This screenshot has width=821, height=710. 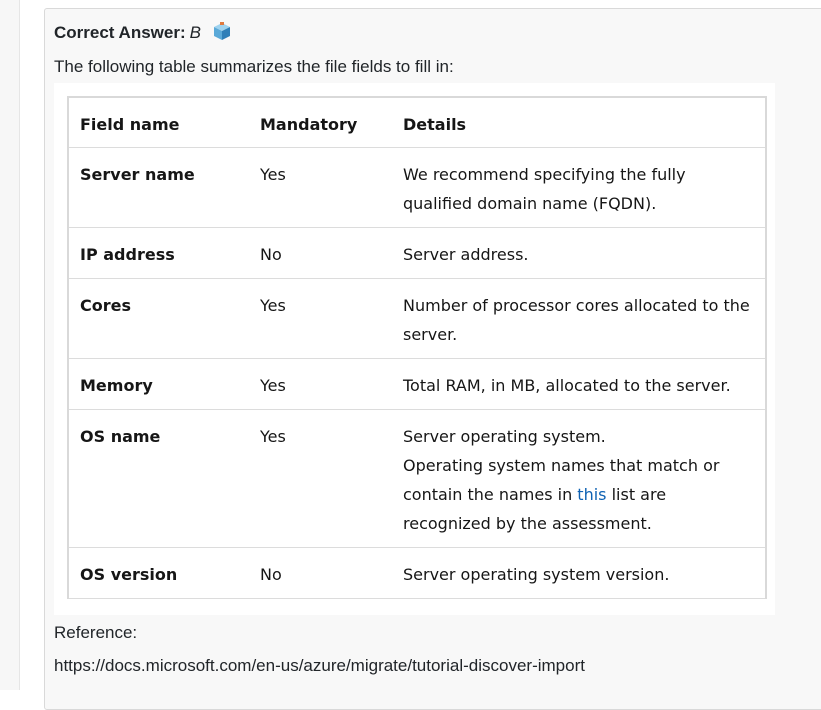 What do you see at coordinates (164, 384) in the screenshot?
I see `cell-field: Memory` at bounding box center [164, 384].